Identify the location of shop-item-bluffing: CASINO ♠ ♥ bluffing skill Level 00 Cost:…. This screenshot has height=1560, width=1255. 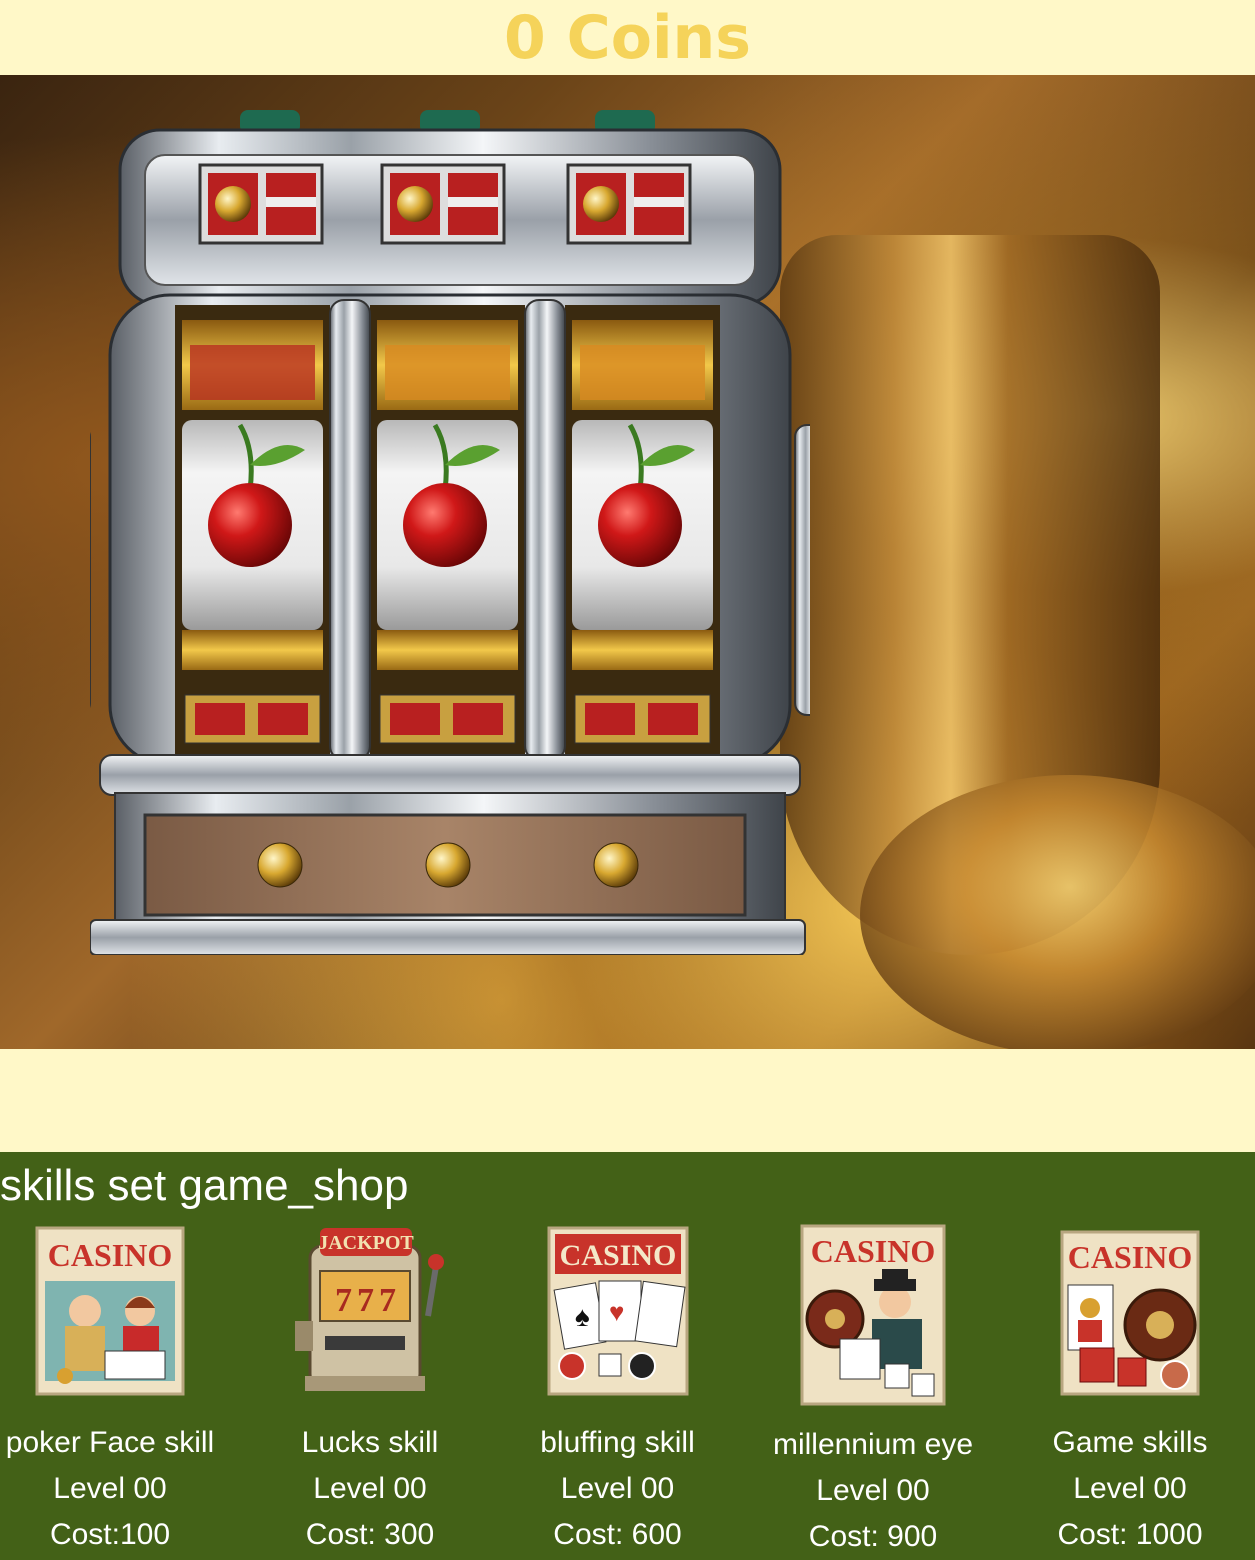
(617, 1388).